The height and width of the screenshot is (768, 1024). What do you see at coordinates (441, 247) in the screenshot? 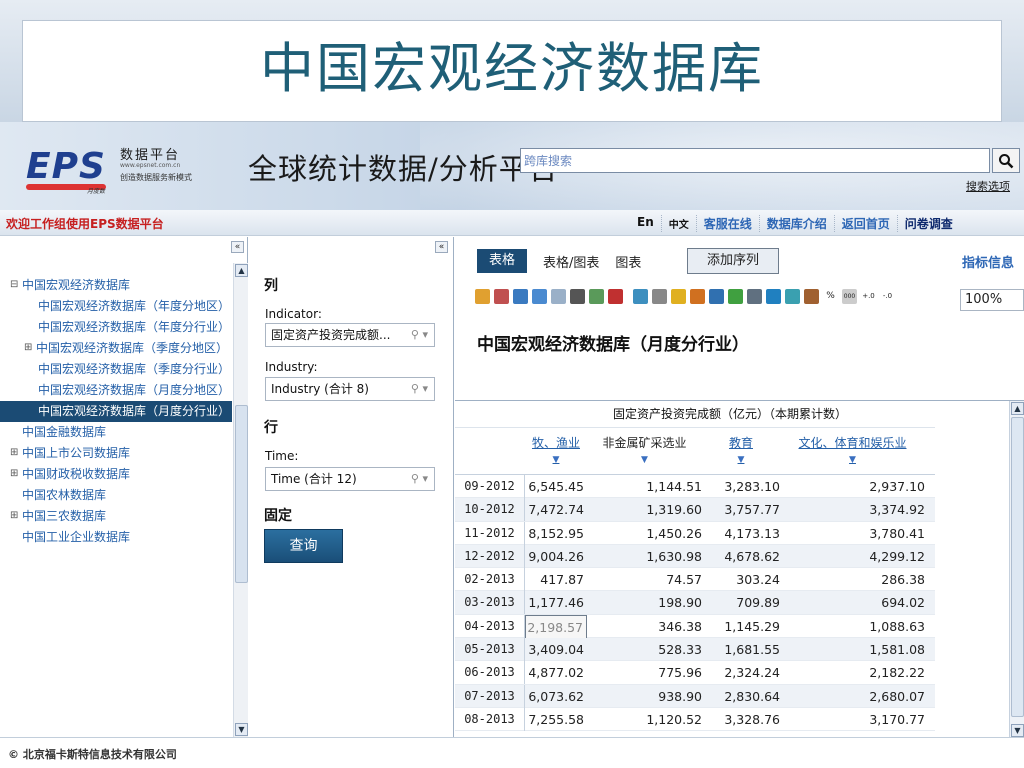
I see `collapse-dimension-button: «` at bounding box center [441, 247].